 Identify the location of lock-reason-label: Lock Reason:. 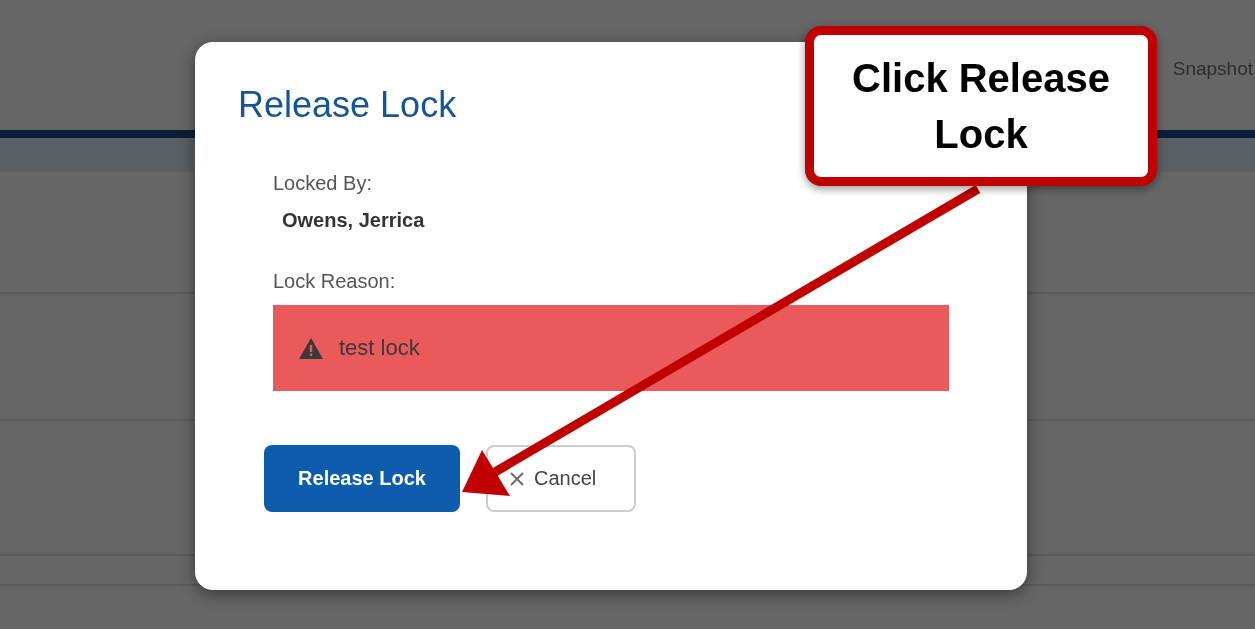
(335, 281).